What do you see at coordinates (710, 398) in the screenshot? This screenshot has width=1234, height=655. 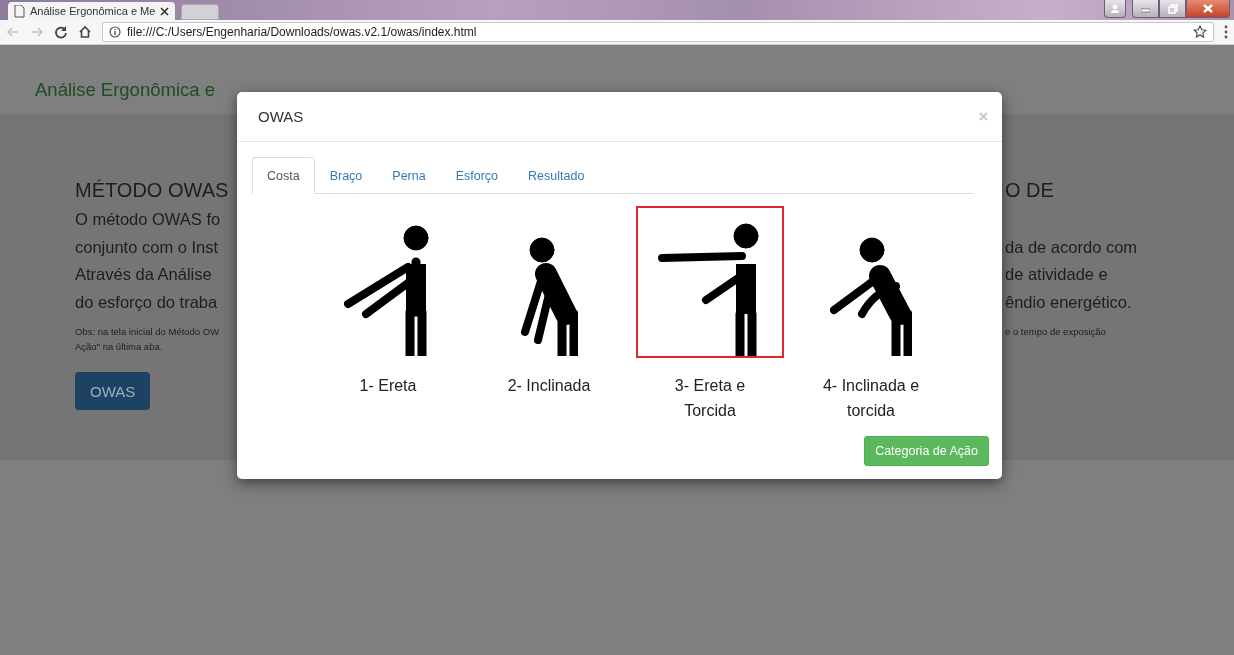 I see `posture-label: 3- Ereta e Torcida` at bounding box center [710, 398].